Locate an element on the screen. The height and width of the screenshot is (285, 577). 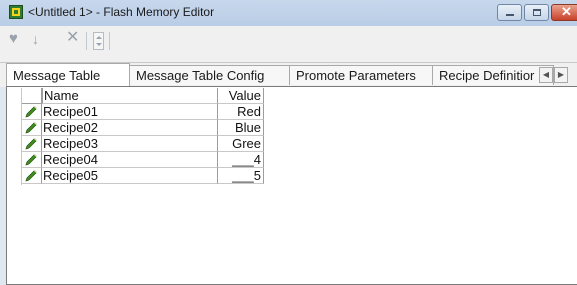
tab-message-table-config: Message Table Config is located at coordinates (209, 75).